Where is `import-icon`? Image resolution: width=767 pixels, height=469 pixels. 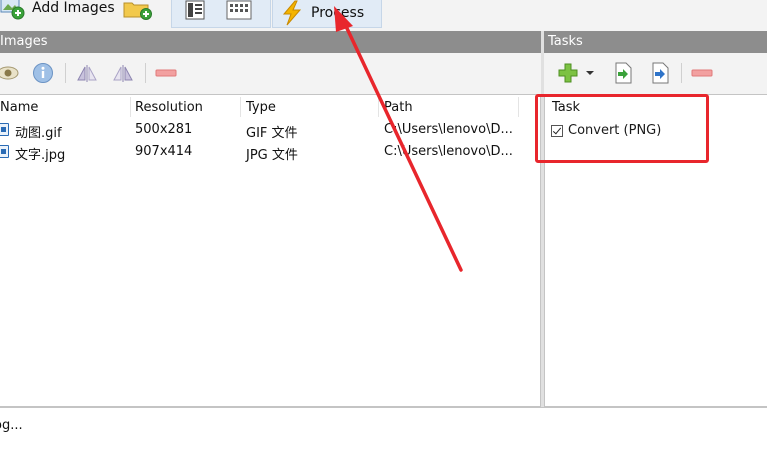 import-icon is located at coordinates (623, 73).